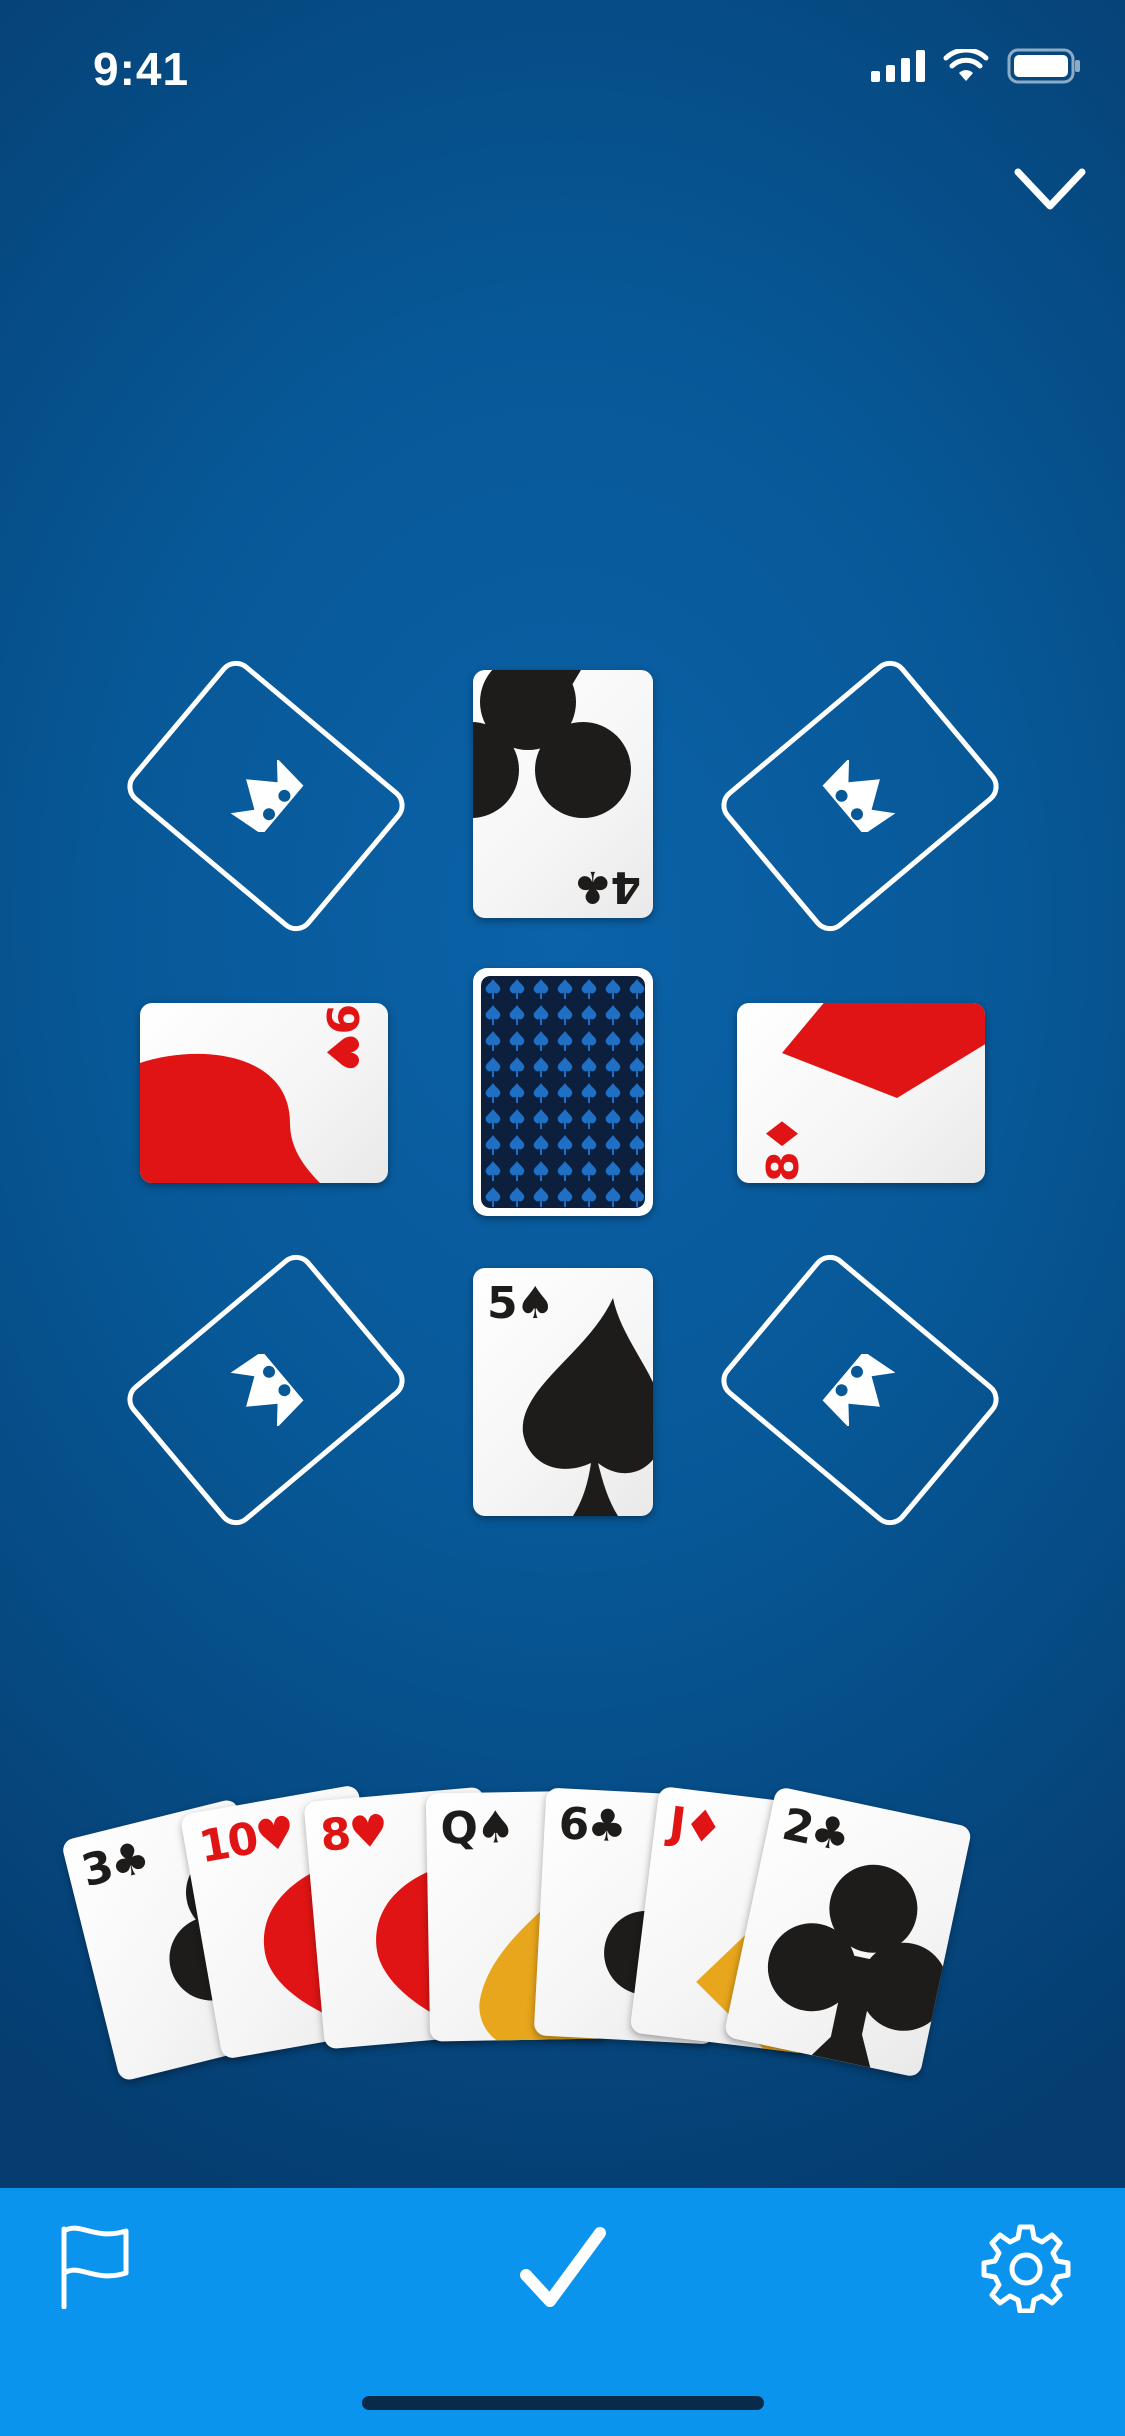 The height and width of the screenshot is (2436, 1125). What do you see at coordinates (141, 69) in the screenshot?
I see `status-time: 9:41` at bounding box center [141, 69].